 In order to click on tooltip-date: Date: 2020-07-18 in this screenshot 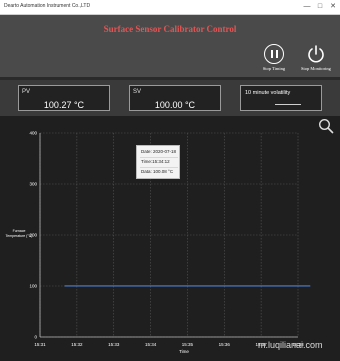, I will do `click(159, 151)`.